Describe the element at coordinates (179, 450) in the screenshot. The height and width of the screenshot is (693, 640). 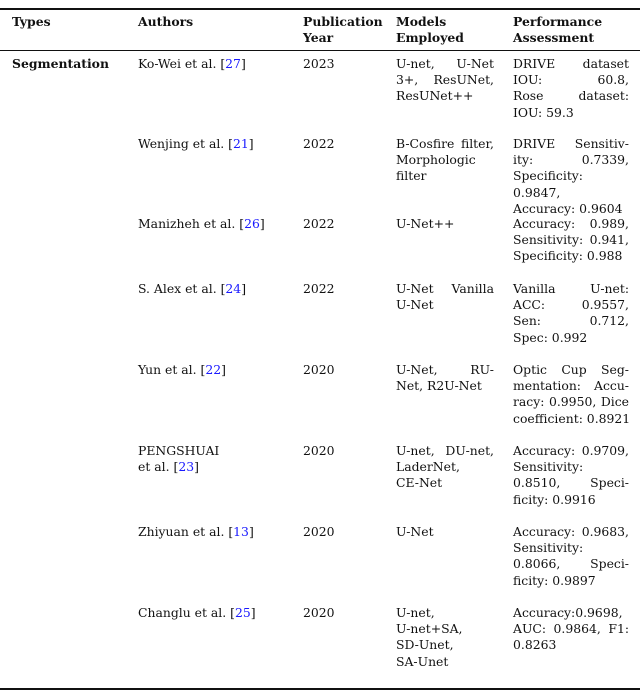
I see `author-name: PENGSHUAI` at that location.